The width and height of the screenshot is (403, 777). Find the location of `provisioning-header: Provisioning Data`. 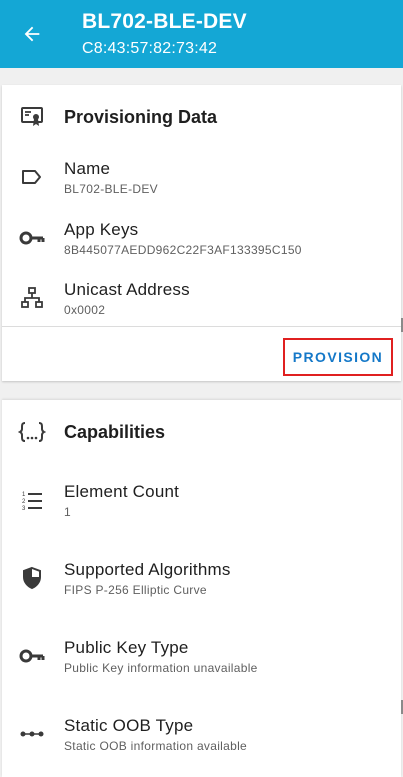

provisioning-header: Provisioning Data is located at coordinates (201, 117).